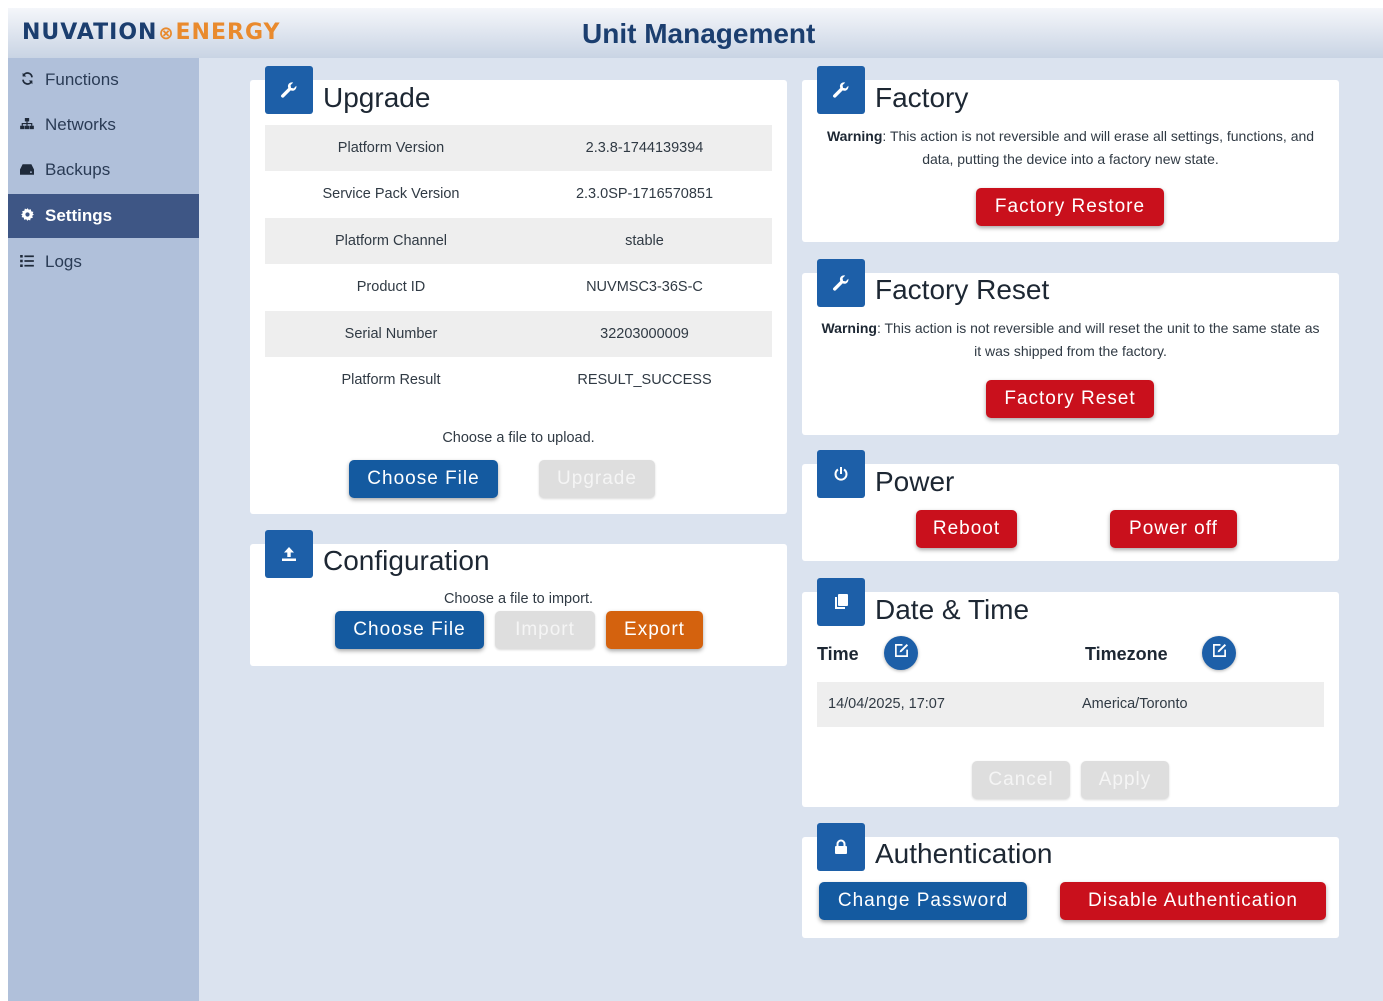 The height and width of the screenshot is (1001, 1383). What do you see at coordinates (518, 287) in the screenshot?
I see `table-row: Product ID NUVMSC3-36S-C` at bounding box center [518, 287].